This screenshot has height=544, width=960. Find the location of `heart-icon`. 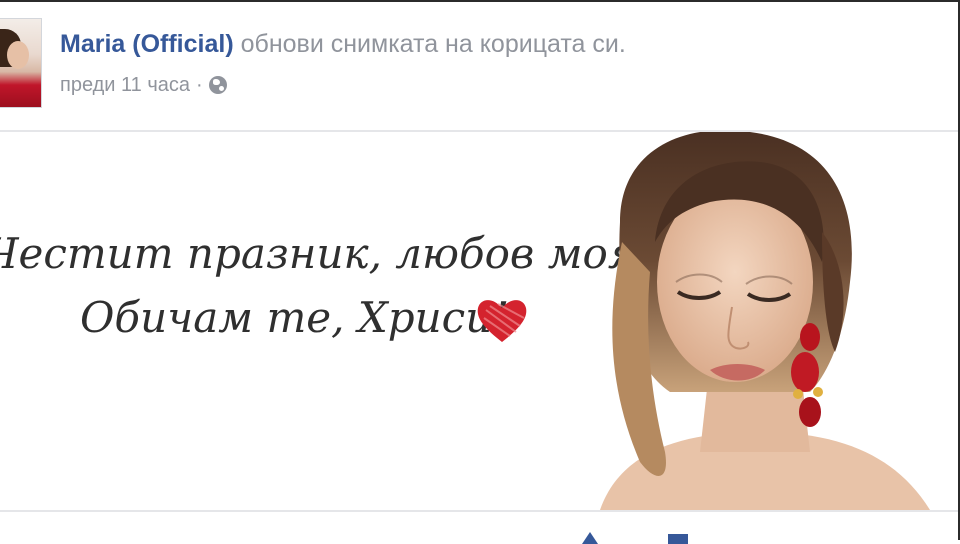

heart-icon is located at coordinates (502, 321).